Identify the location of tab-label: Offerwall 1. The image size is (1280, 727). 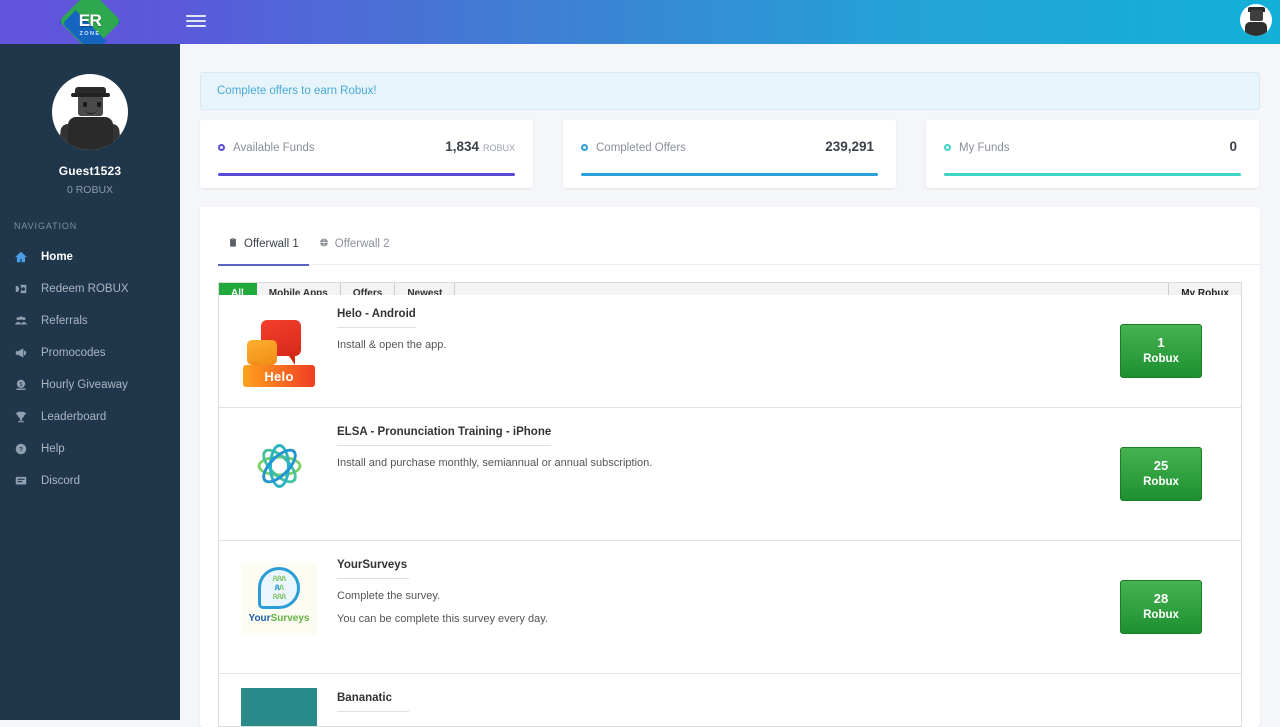
(271, 243).